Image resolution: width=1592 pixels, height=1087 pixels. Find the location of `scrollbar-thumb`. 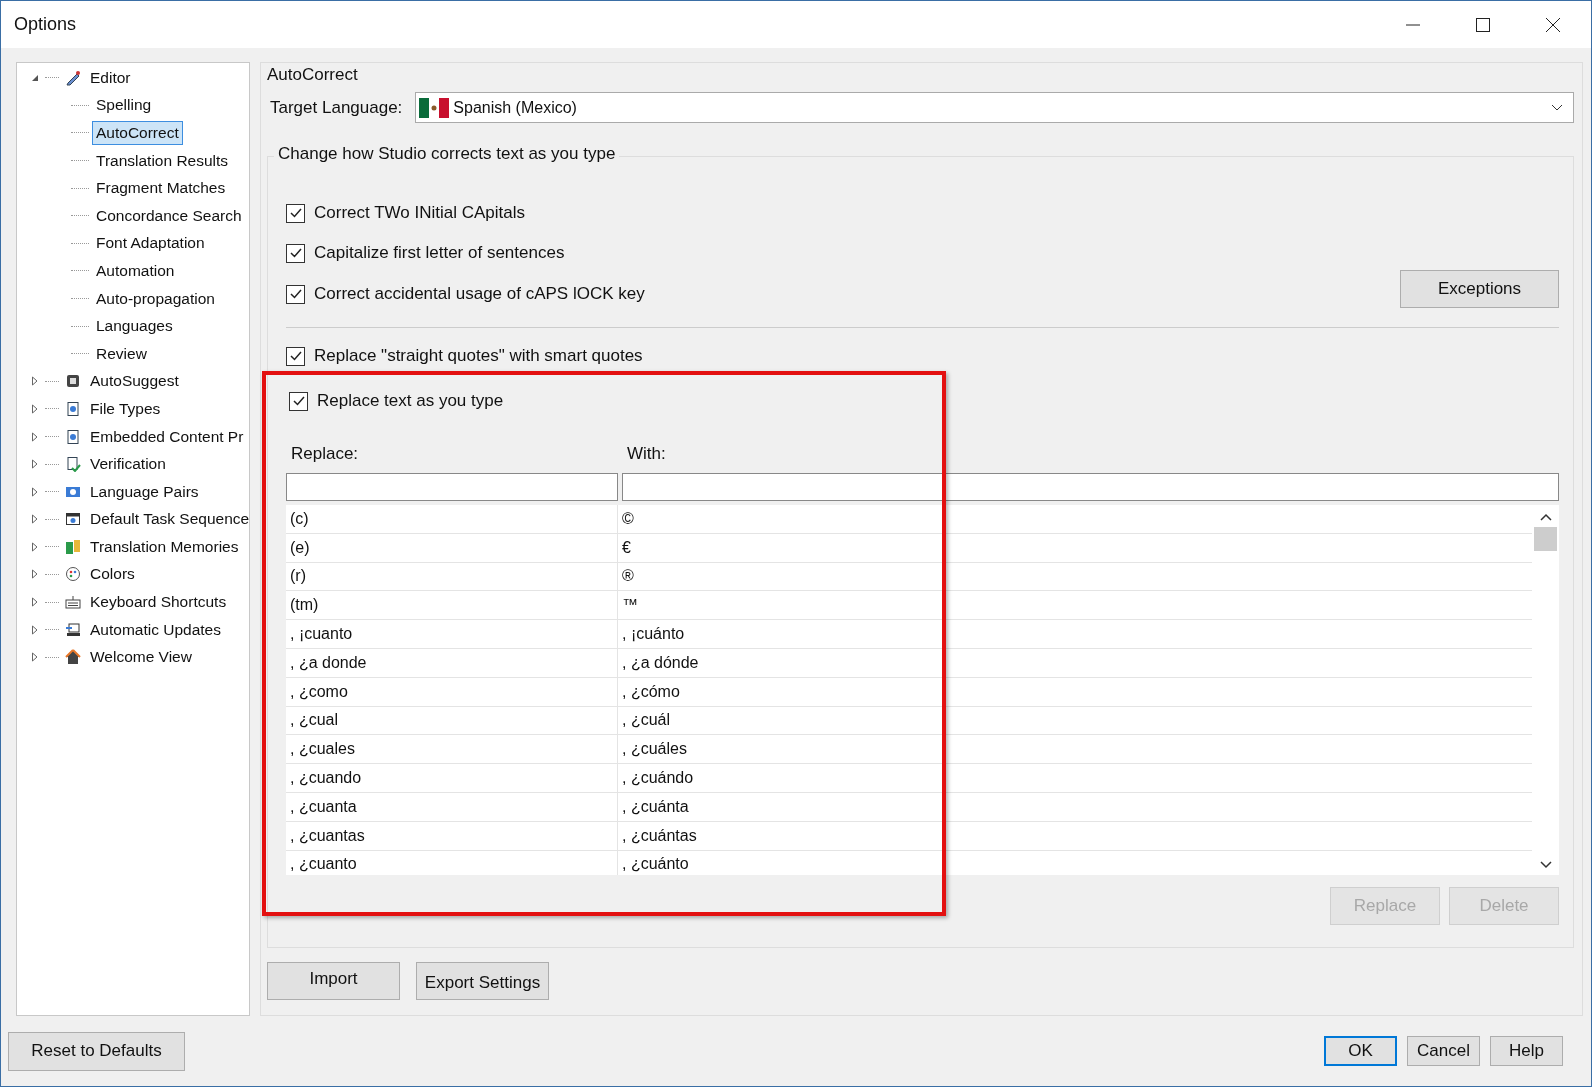

scrollbar-thumb is located at coordinates (1545, 539).